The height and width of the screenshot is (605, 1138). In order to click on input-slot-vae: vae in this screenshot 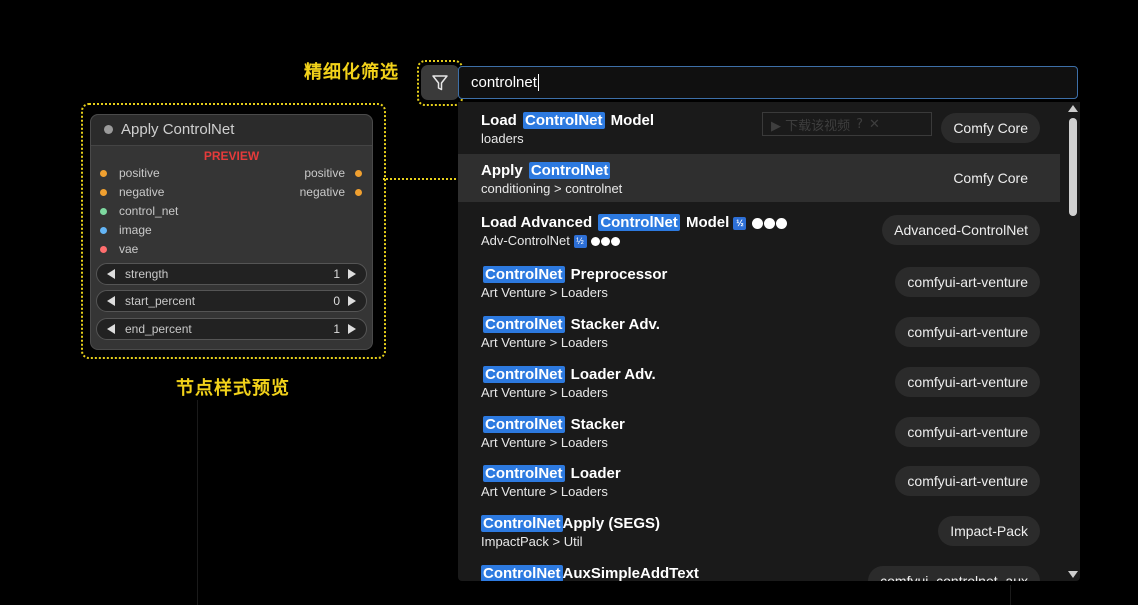, I will do `click(119, 249)`.